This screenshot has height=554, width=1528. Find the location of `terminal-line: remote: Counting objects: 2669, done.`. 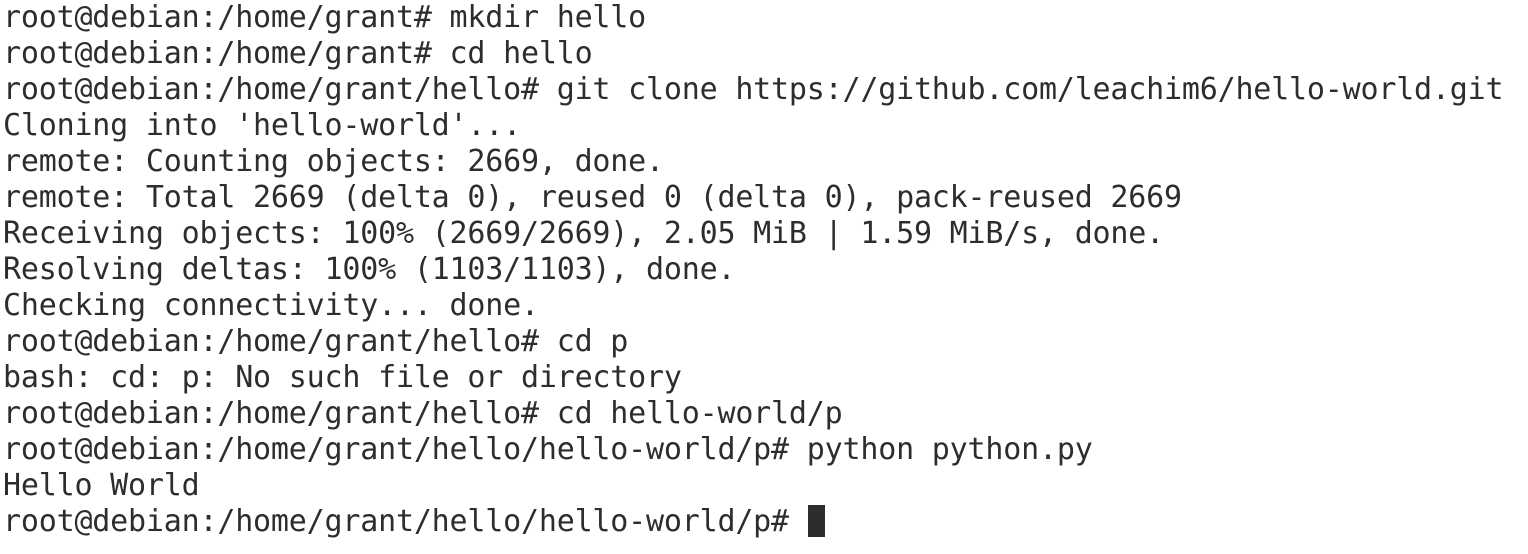

terminal-line: remote: Counting objects: 2669, done. is located at coordinates (333, 161).